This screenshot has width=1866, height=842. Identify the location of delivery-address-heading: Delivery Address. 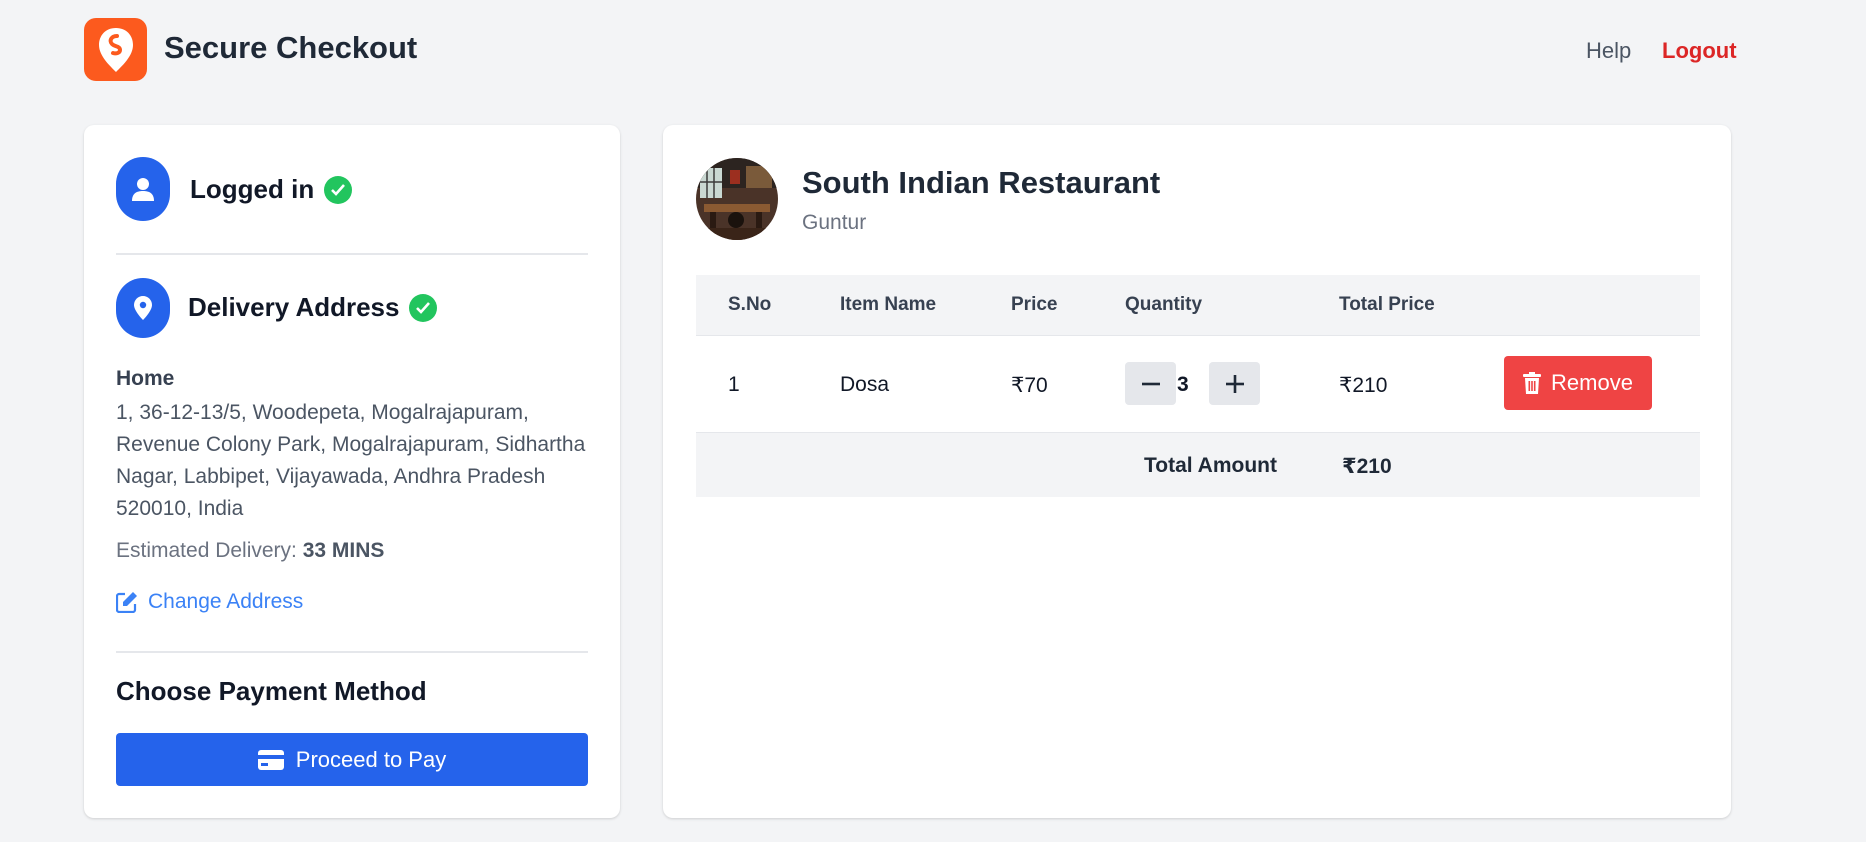
(313, 307).